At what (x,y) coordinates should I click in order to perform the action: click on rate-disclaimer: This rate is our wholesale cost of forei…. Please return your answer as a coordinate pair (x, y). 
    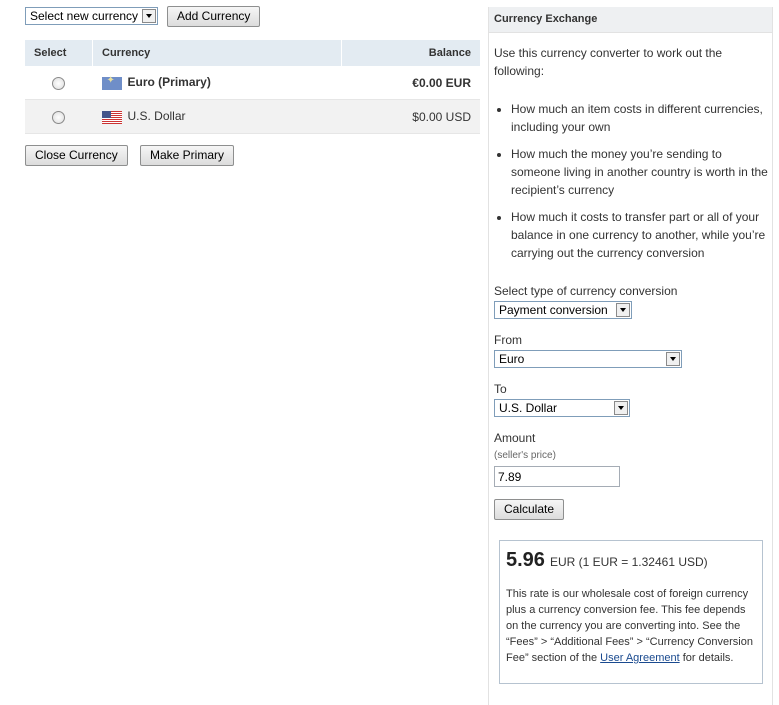
    Looking at the image, I should click on (631, 626).